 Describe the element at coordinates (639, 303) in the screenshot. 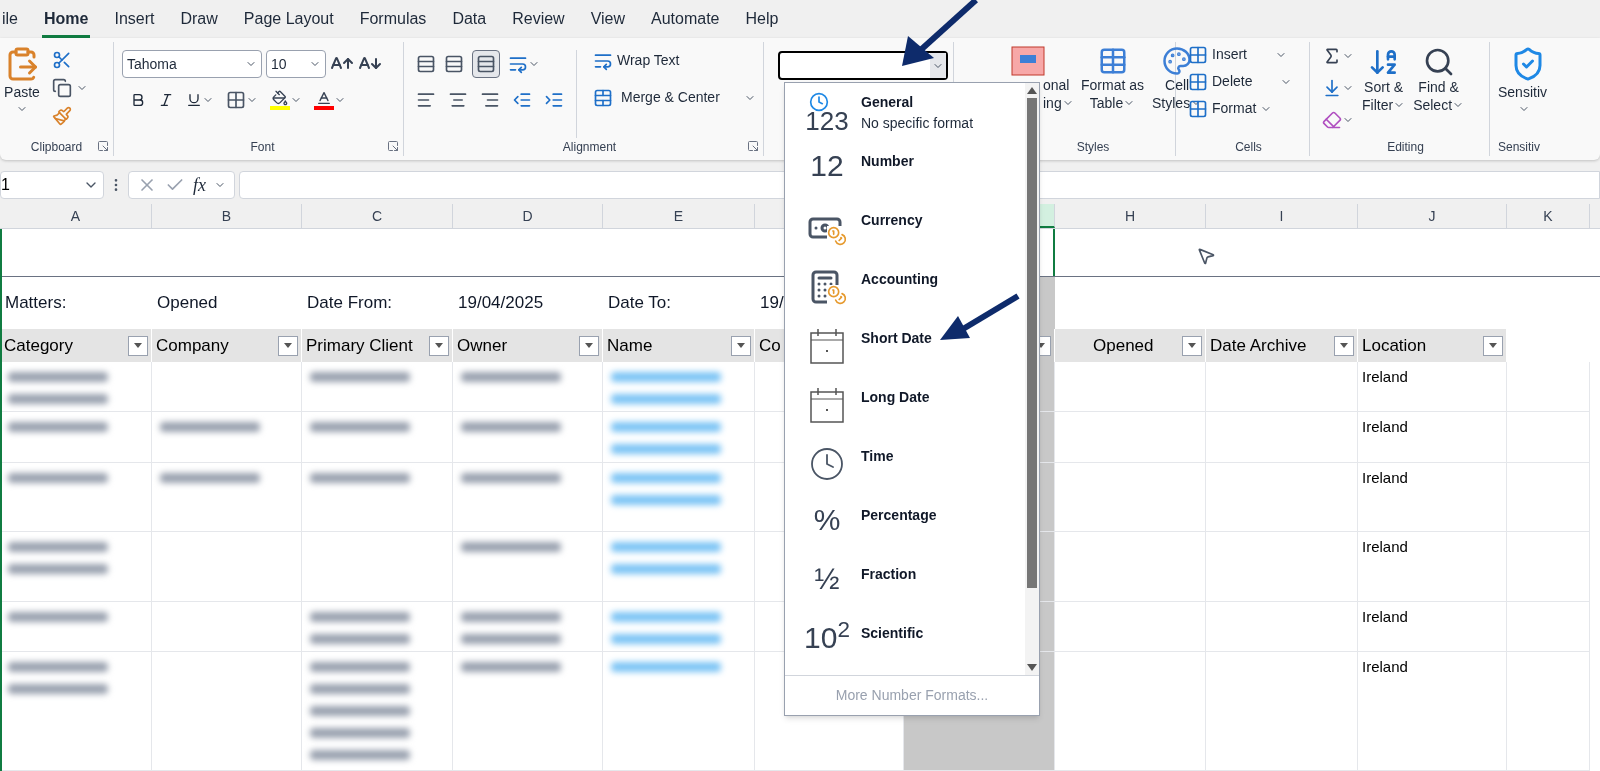

I see `param-text: Date To:` at that location.